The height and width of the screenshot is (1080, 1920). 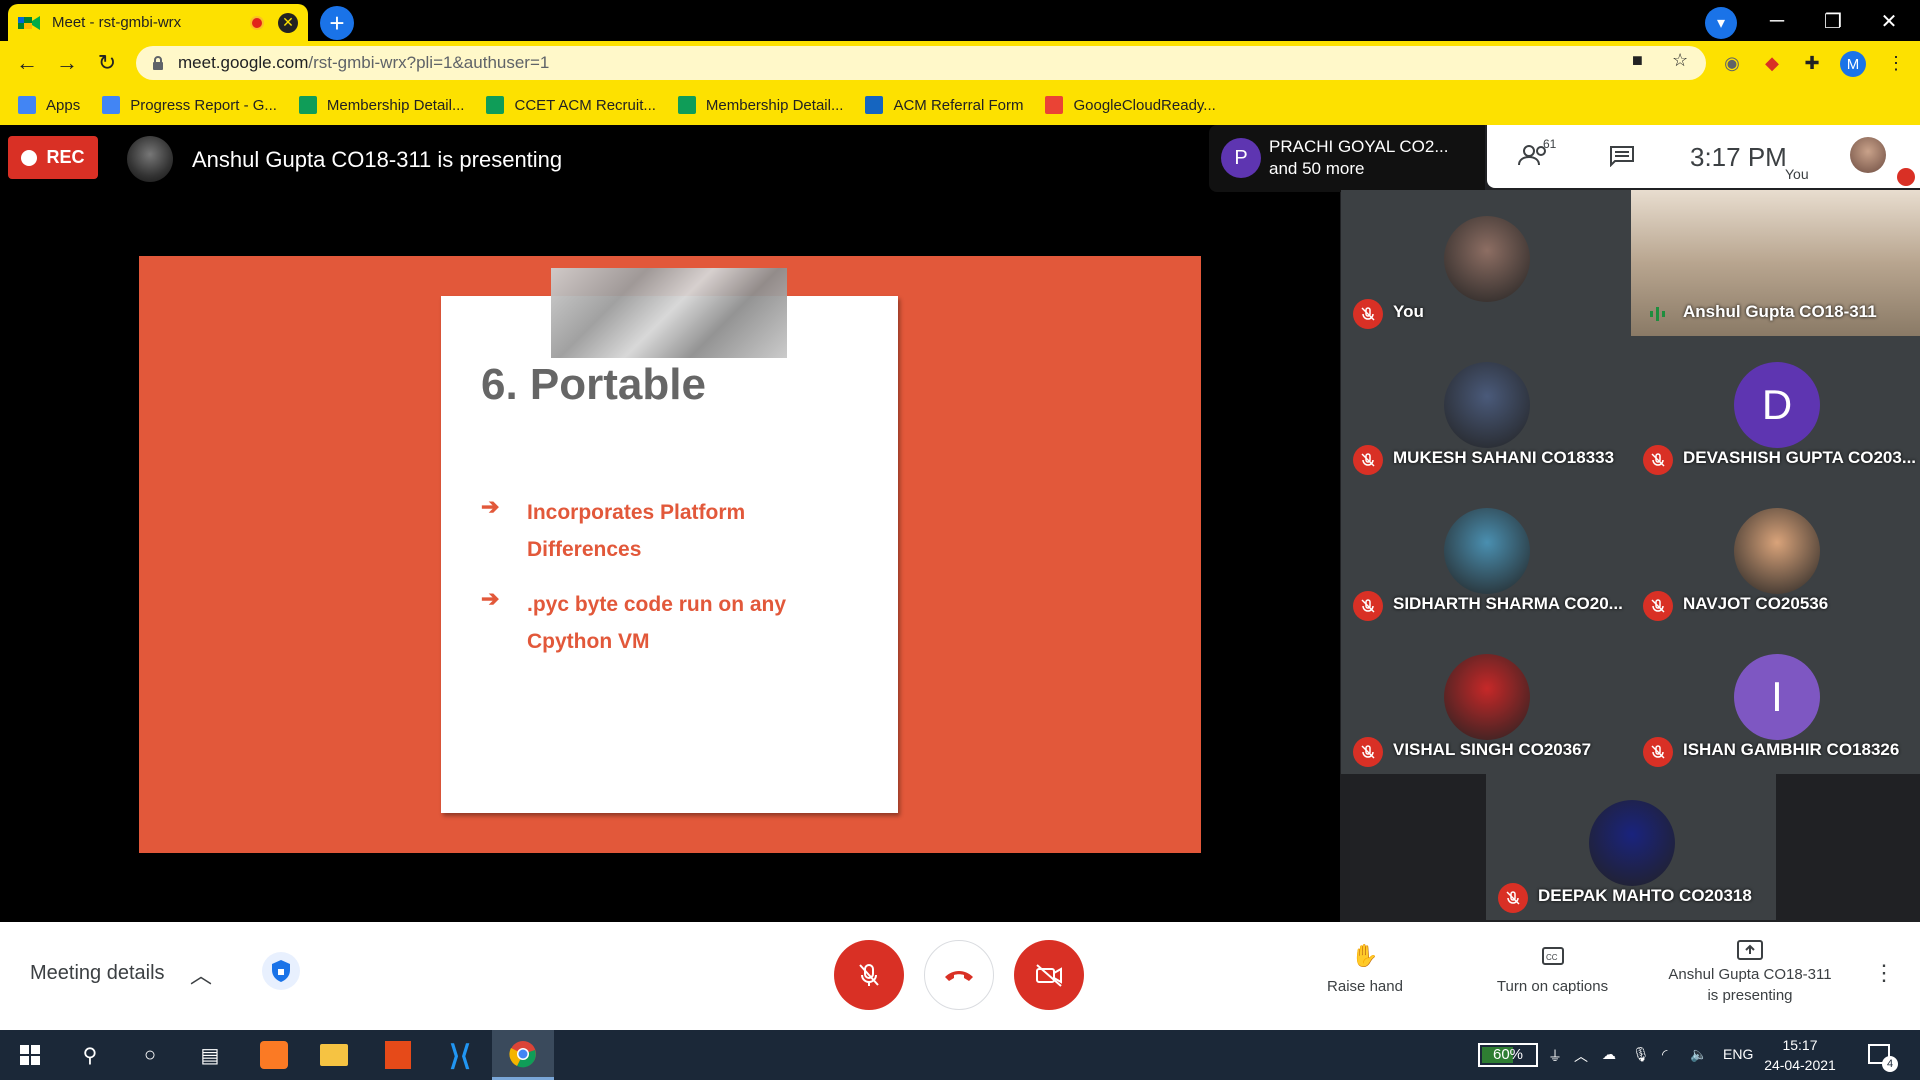 I want to click on wifi-icon: ◜, so click(x=1664, y=1054).